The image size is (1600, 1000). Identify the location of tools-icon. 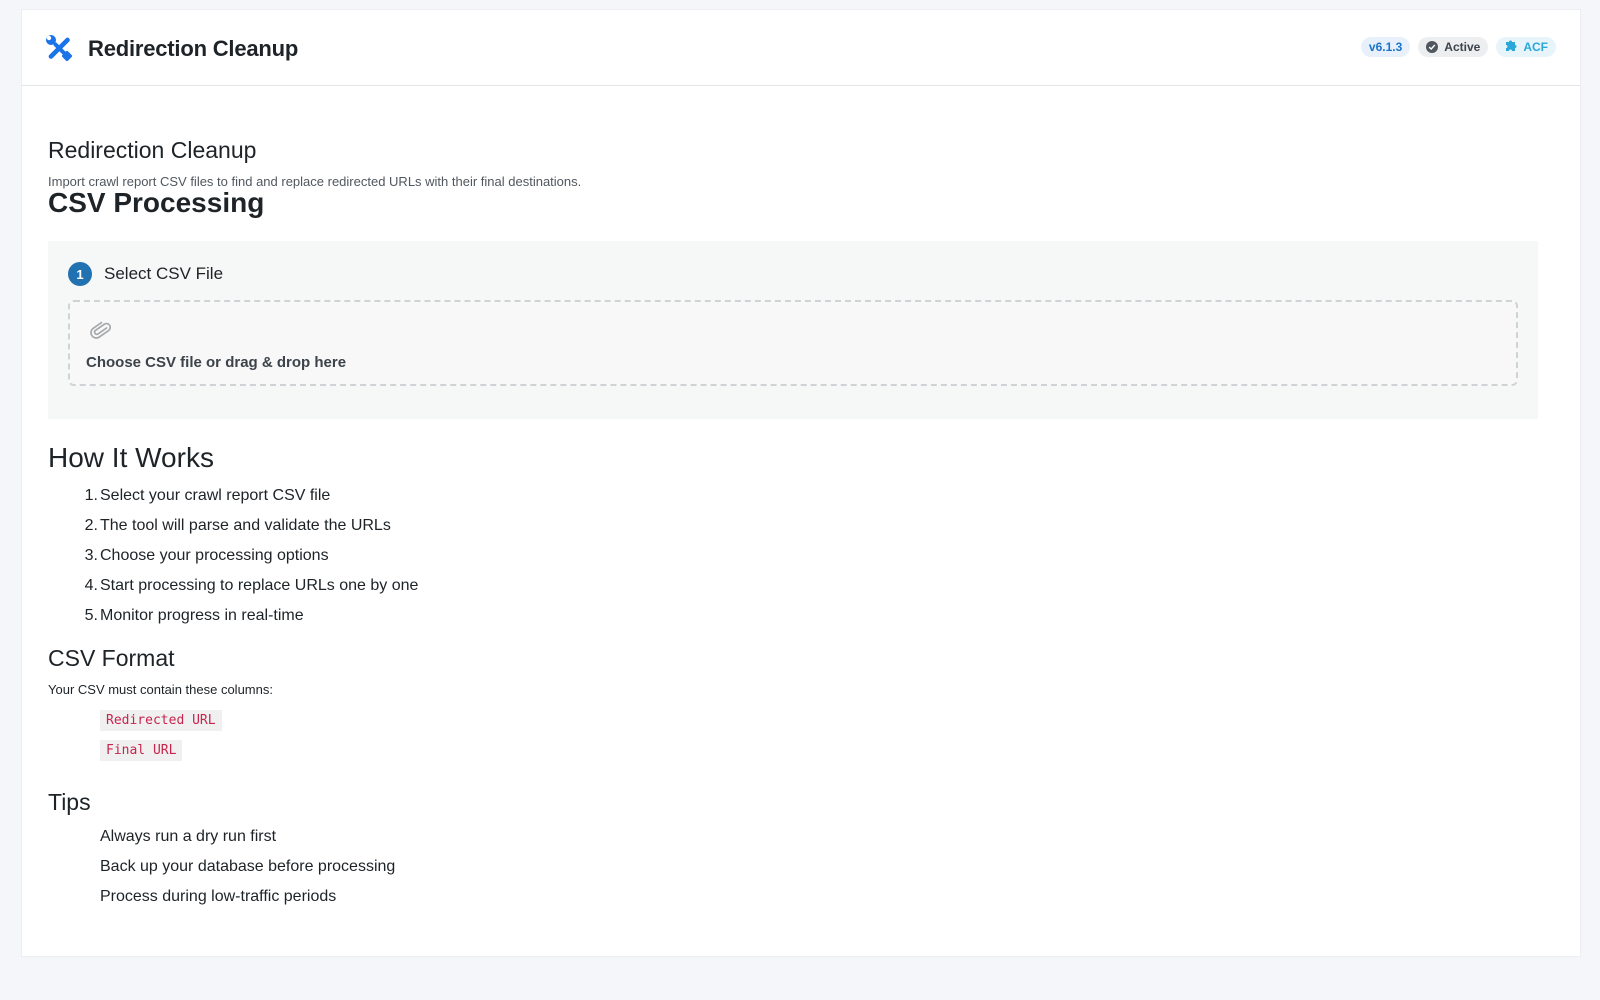
(59, 47).